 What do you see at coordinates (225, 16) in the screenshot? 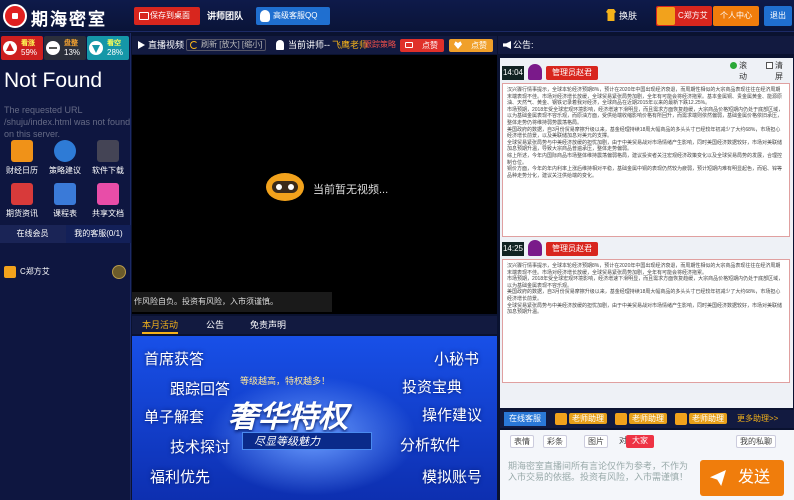
I see `lecturer-team-link: 讲师团队` at bounding box center [225, 16].